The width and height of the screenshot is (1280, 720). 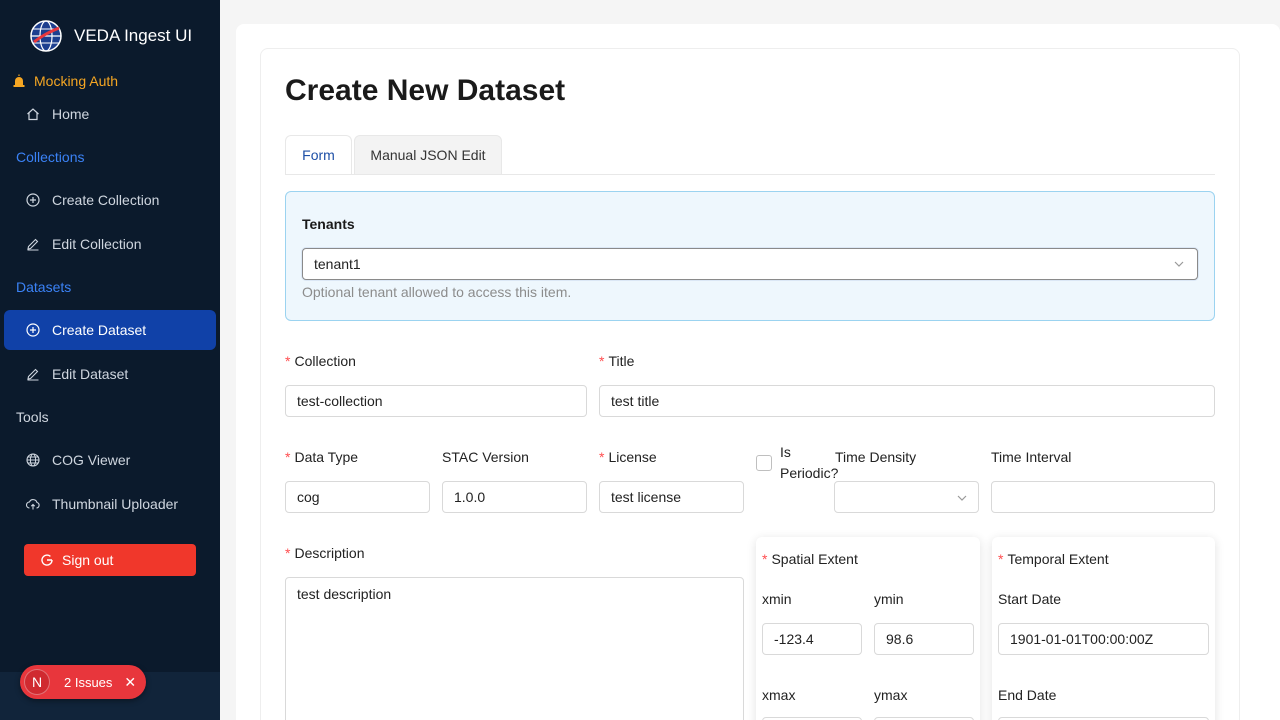 I want to click on time-interval-input, so click(x=1103, y=497).